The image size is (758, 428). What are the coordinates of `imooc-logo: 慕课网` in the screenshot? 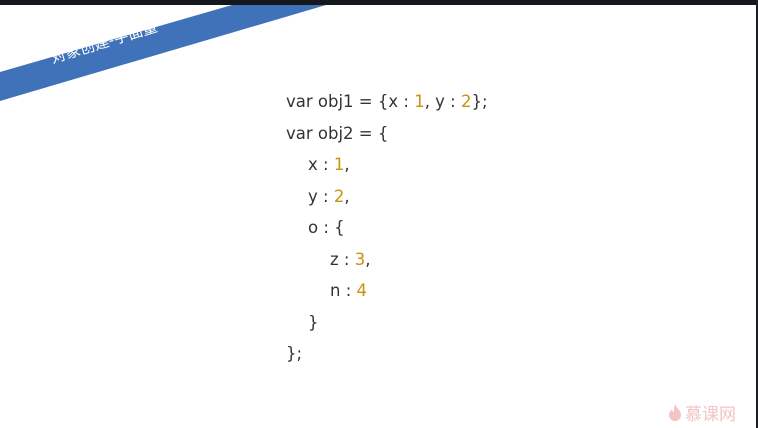 It's located at (702, 412).